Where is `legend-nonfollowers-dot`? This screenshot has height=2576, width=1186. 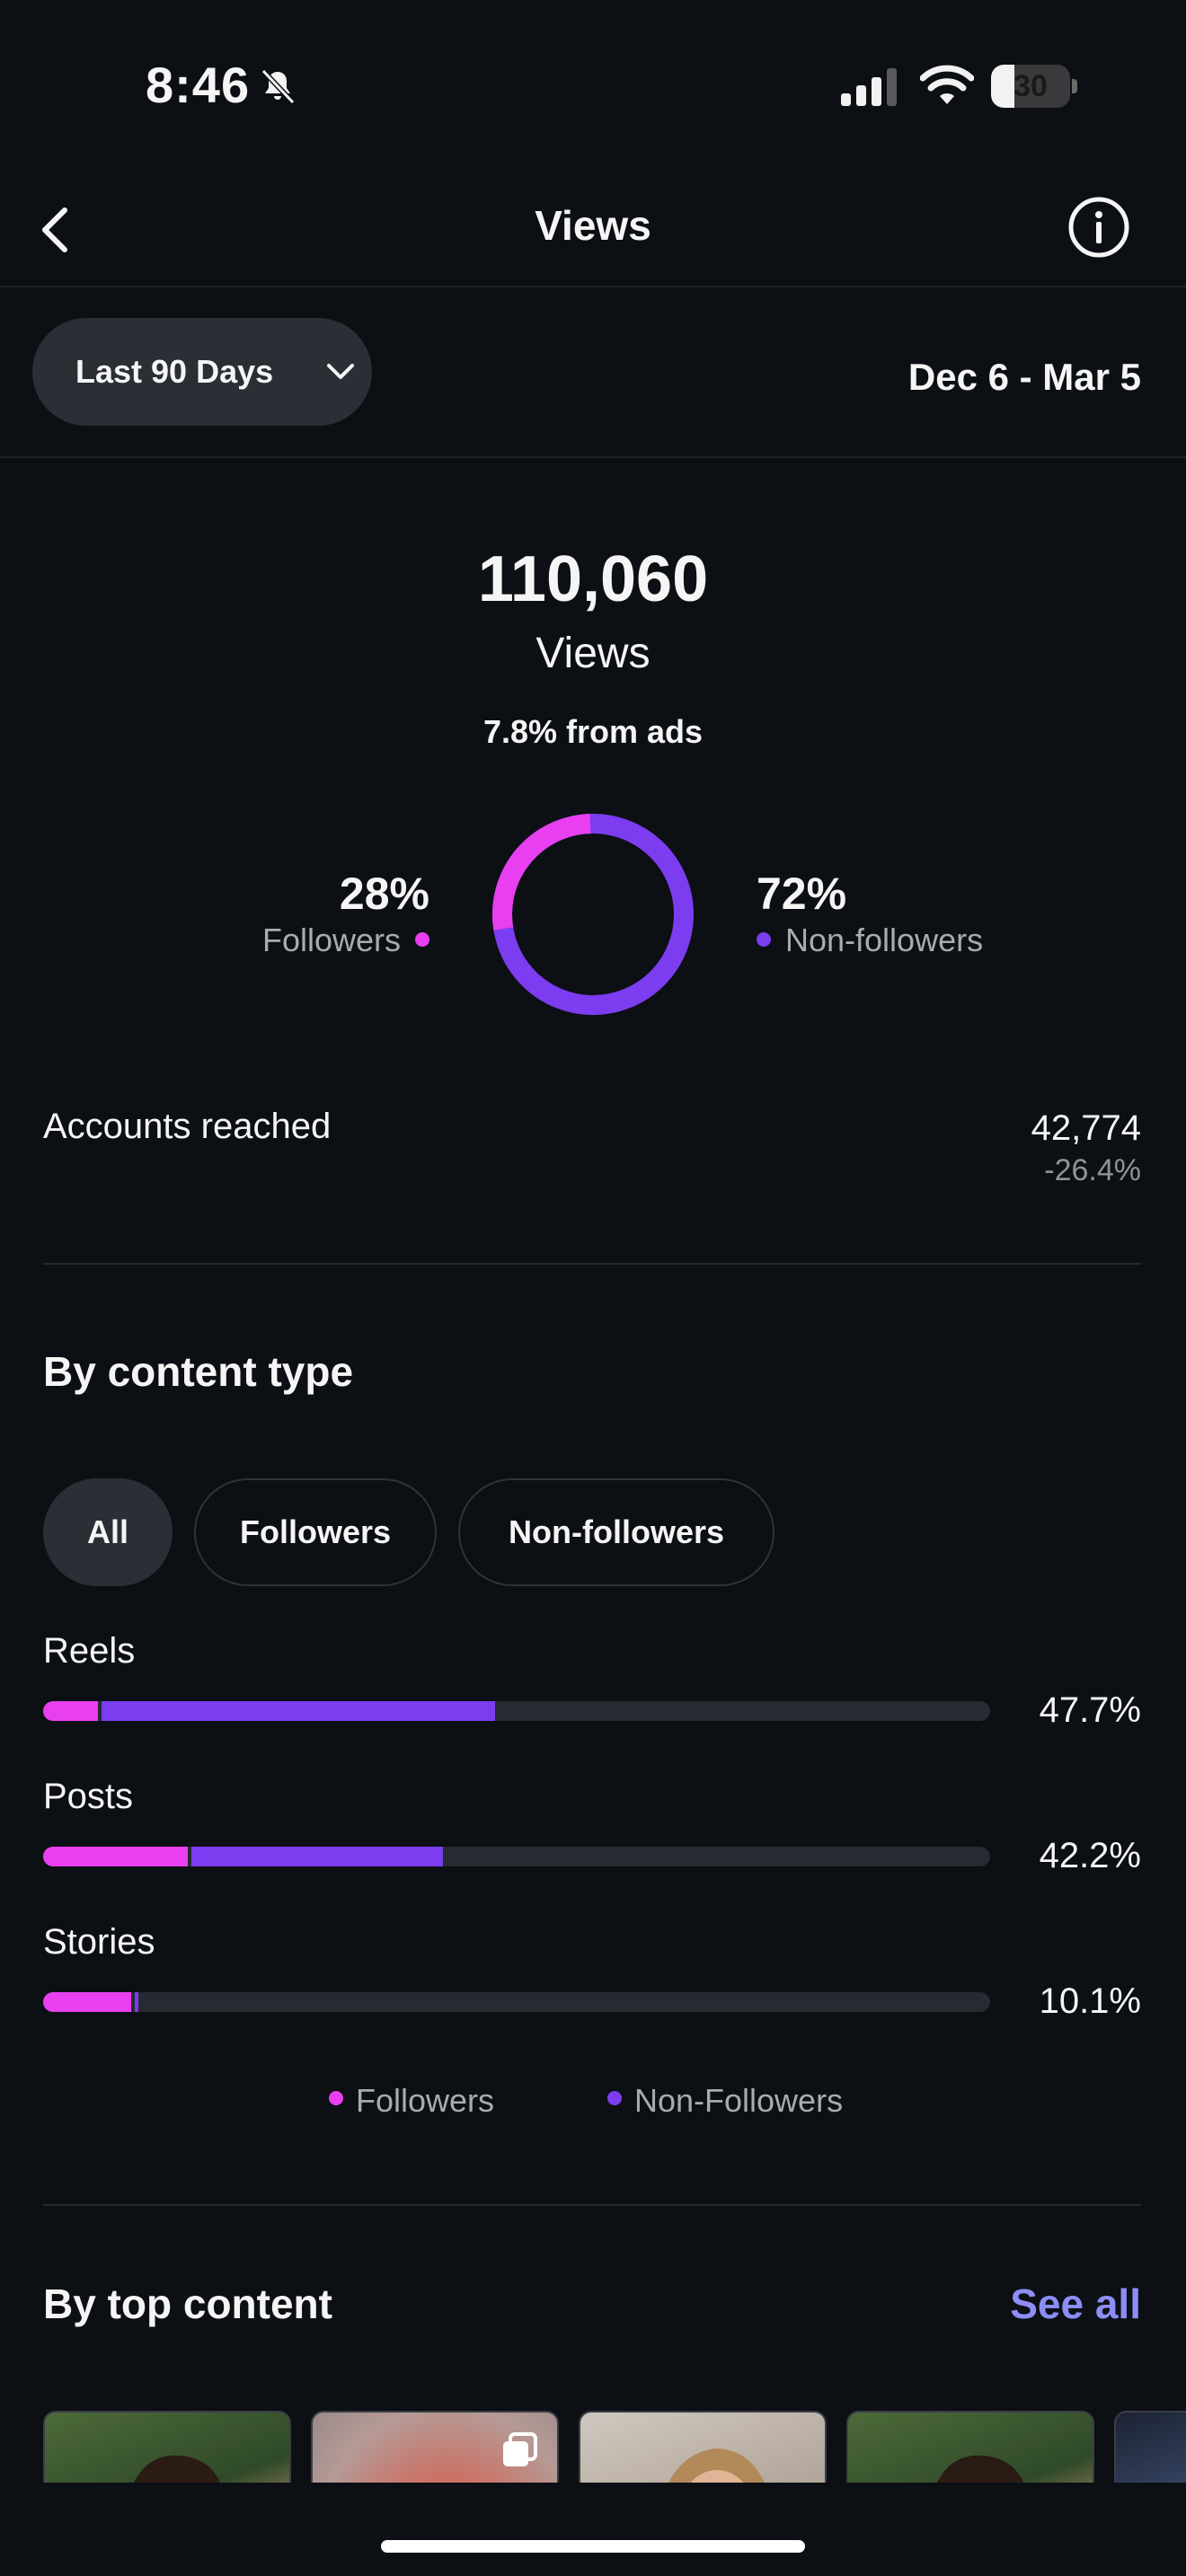
legend-nonfollowers-dot is located at coordinates (614, 2098).